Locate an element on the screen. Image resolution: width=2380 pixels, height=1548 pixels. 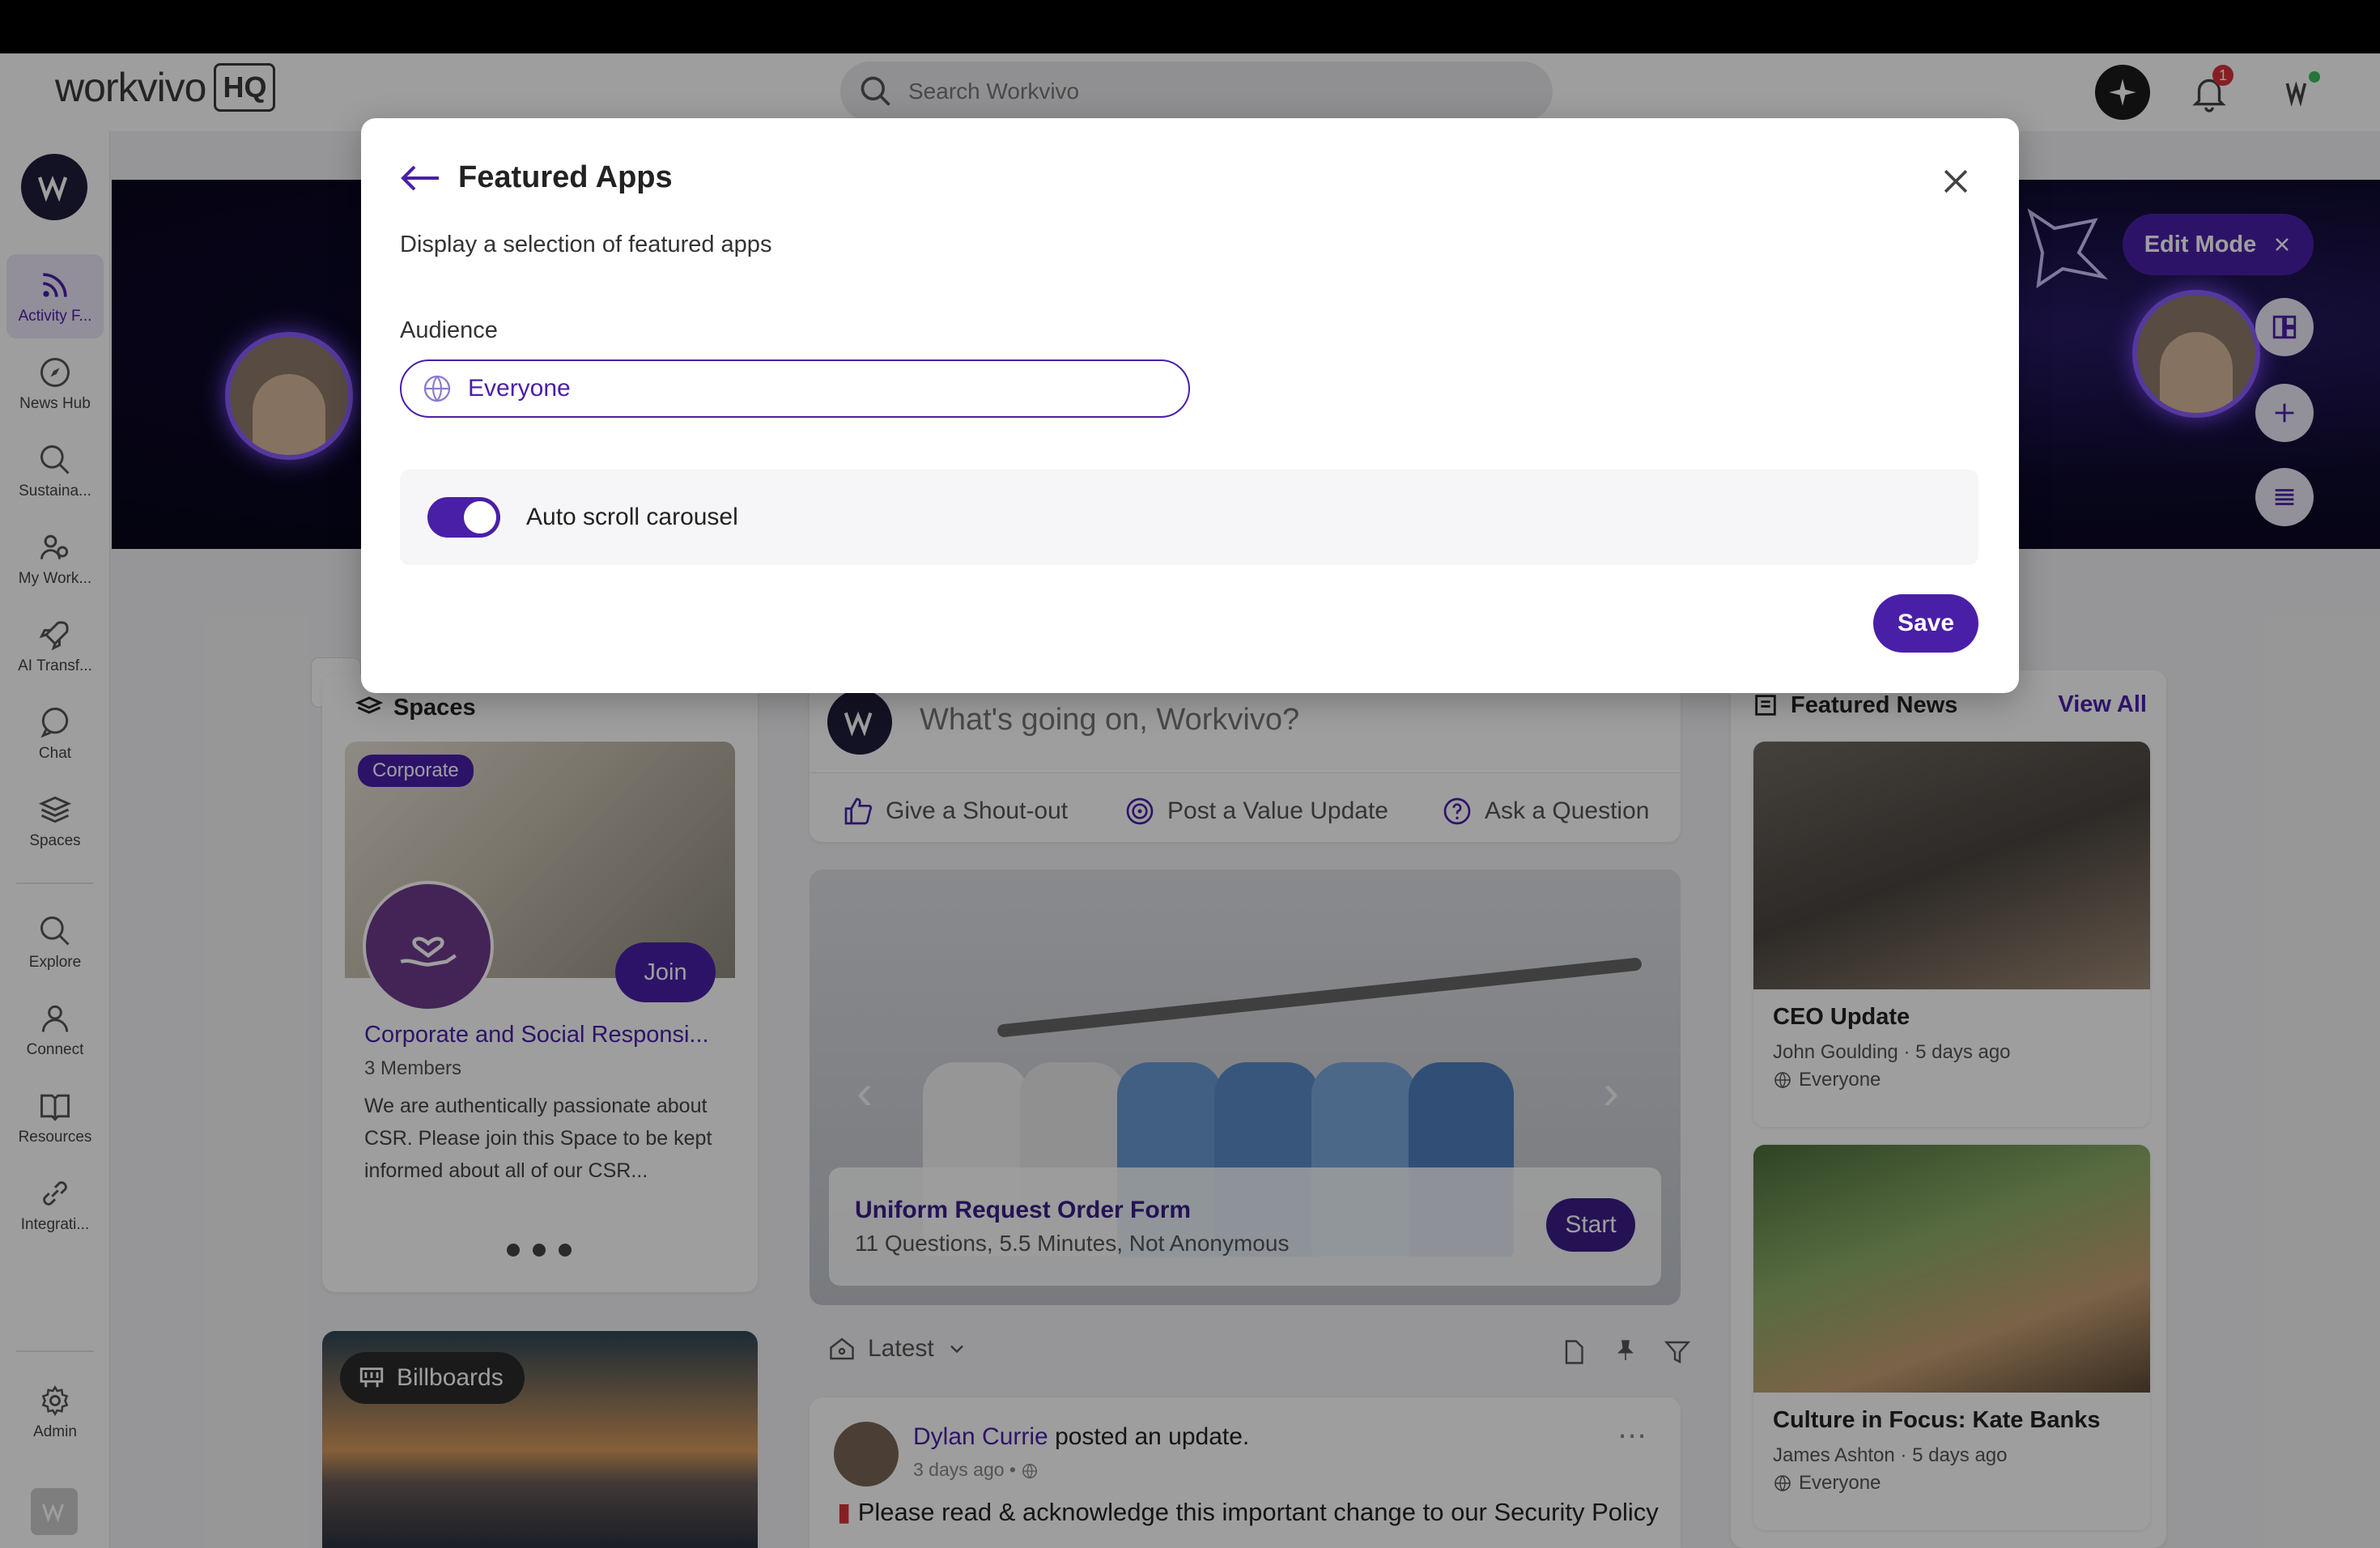
window-top-strip is located at coordinates (1190, 27).